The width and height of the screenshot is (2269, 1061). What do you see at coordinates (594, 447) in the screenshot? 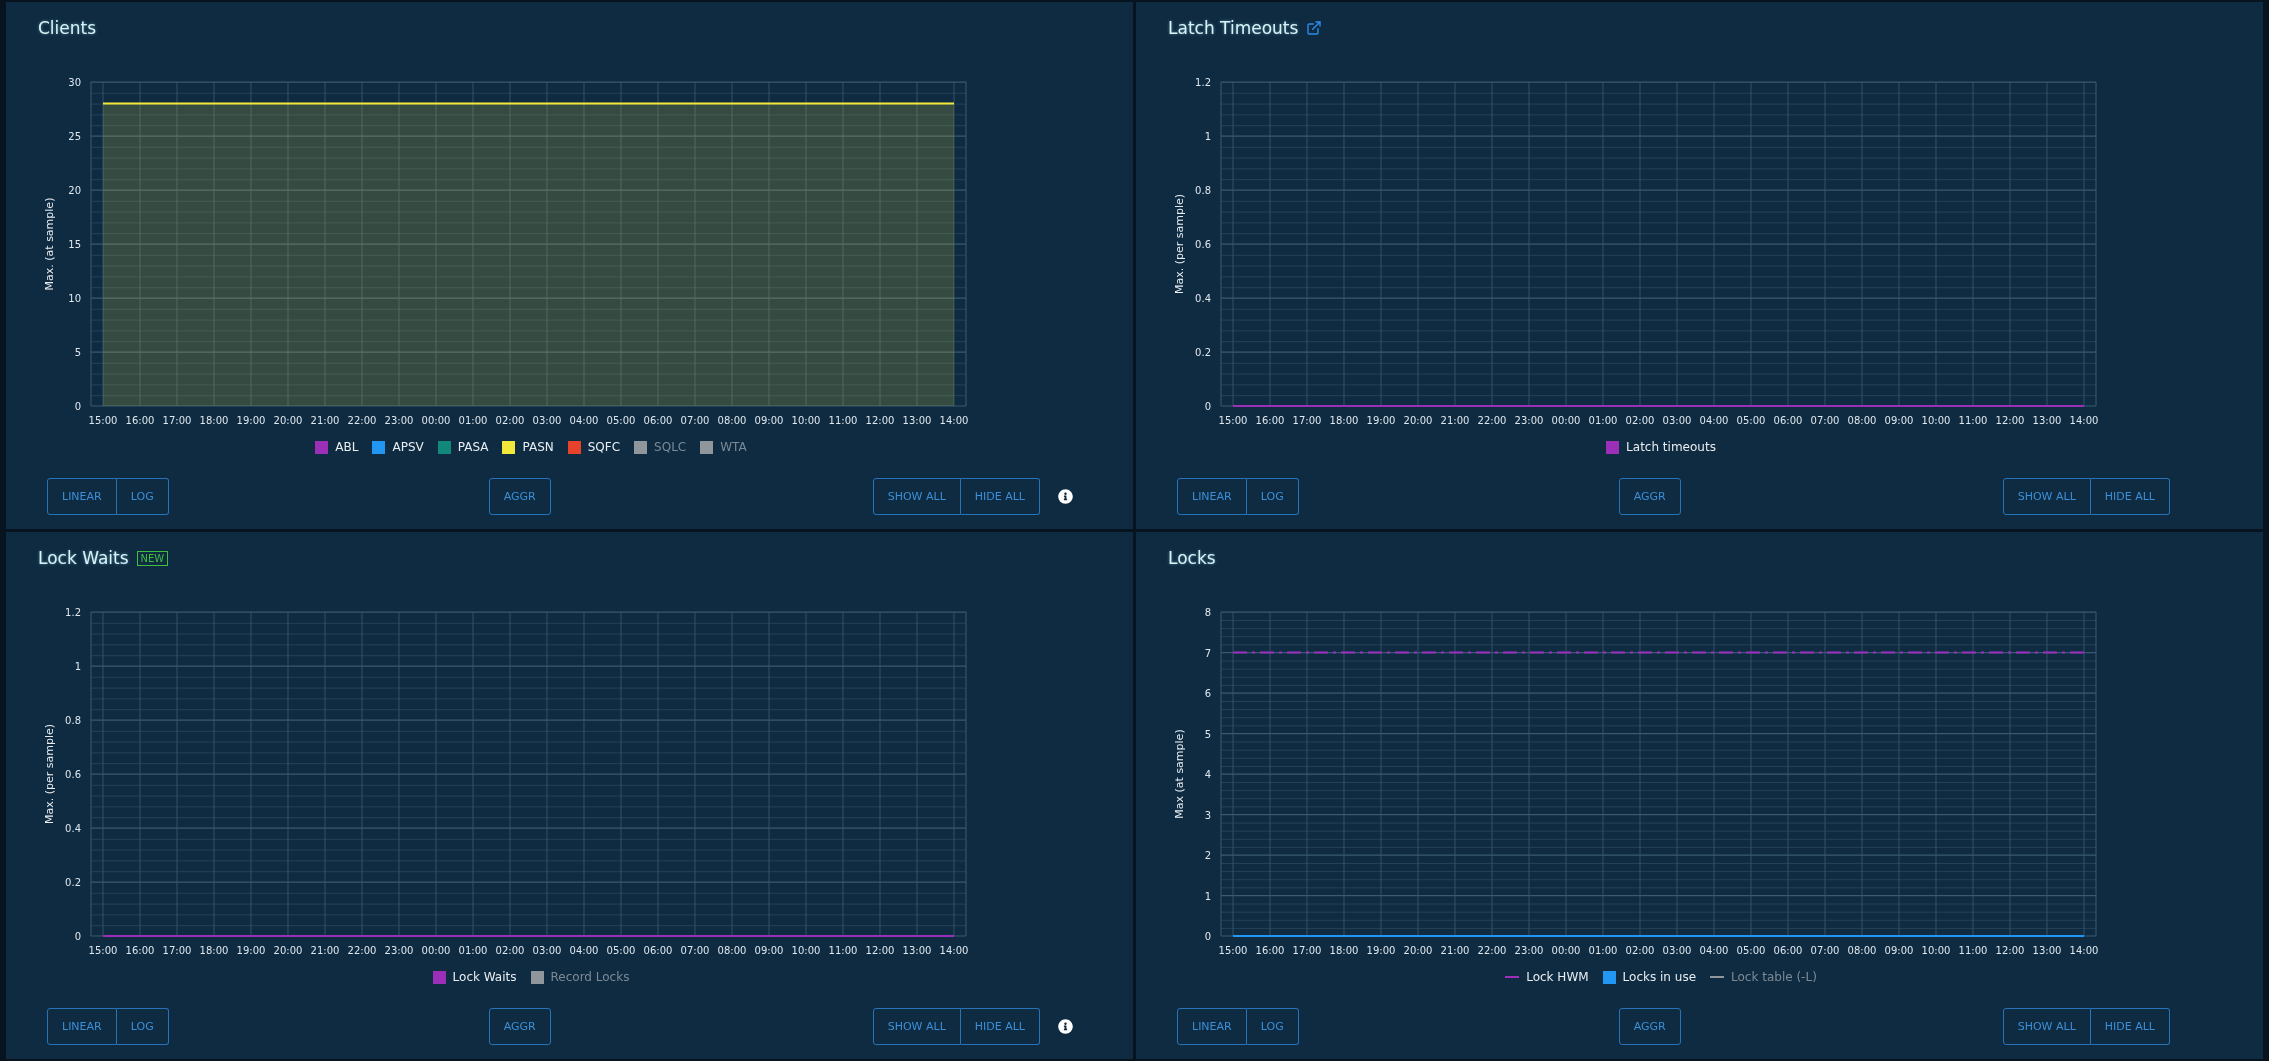
I see `legend-item: SQFC` at bounding box center [594, 447].